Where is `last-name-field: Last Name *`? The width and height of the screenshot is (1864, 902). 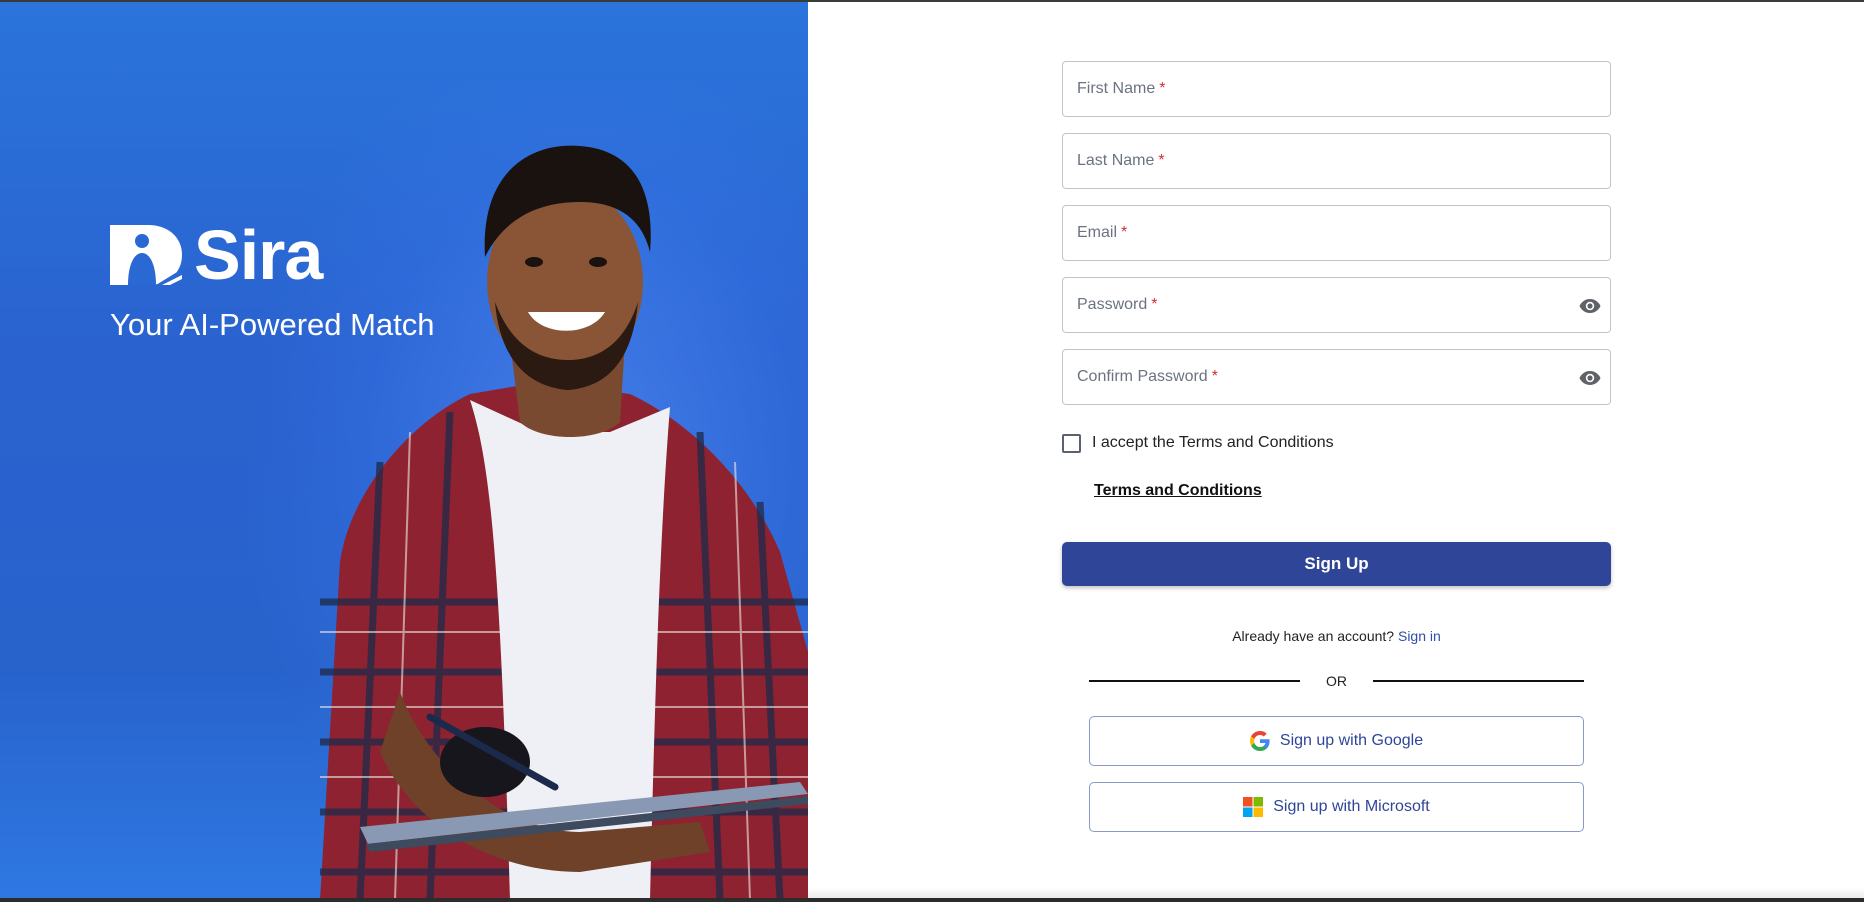 last-name-field: Last Name * is located at coordinates (1336, 161).